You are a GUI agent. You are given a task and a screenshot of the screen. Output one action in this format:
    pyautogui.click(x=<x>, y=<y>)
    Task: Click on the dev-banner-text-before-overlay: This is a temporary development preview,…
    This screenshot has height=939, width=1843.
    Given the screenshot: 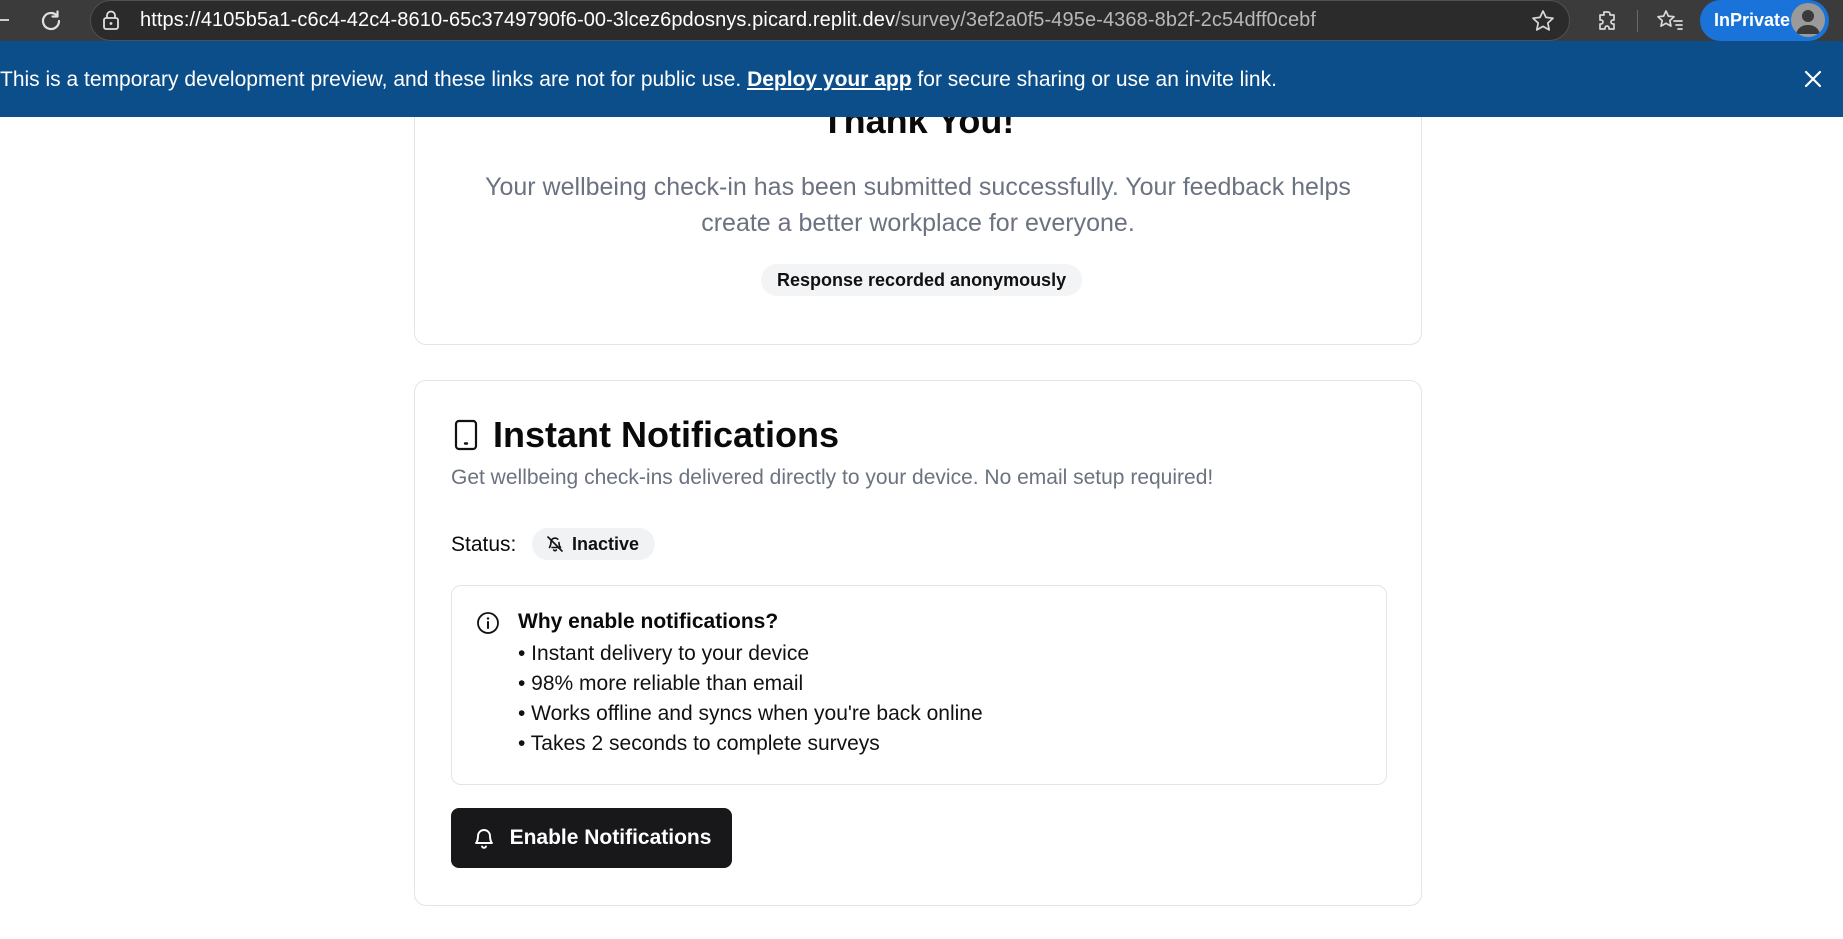 What is the action you would take?
    pyautogui.click(x=374, y=79)
    